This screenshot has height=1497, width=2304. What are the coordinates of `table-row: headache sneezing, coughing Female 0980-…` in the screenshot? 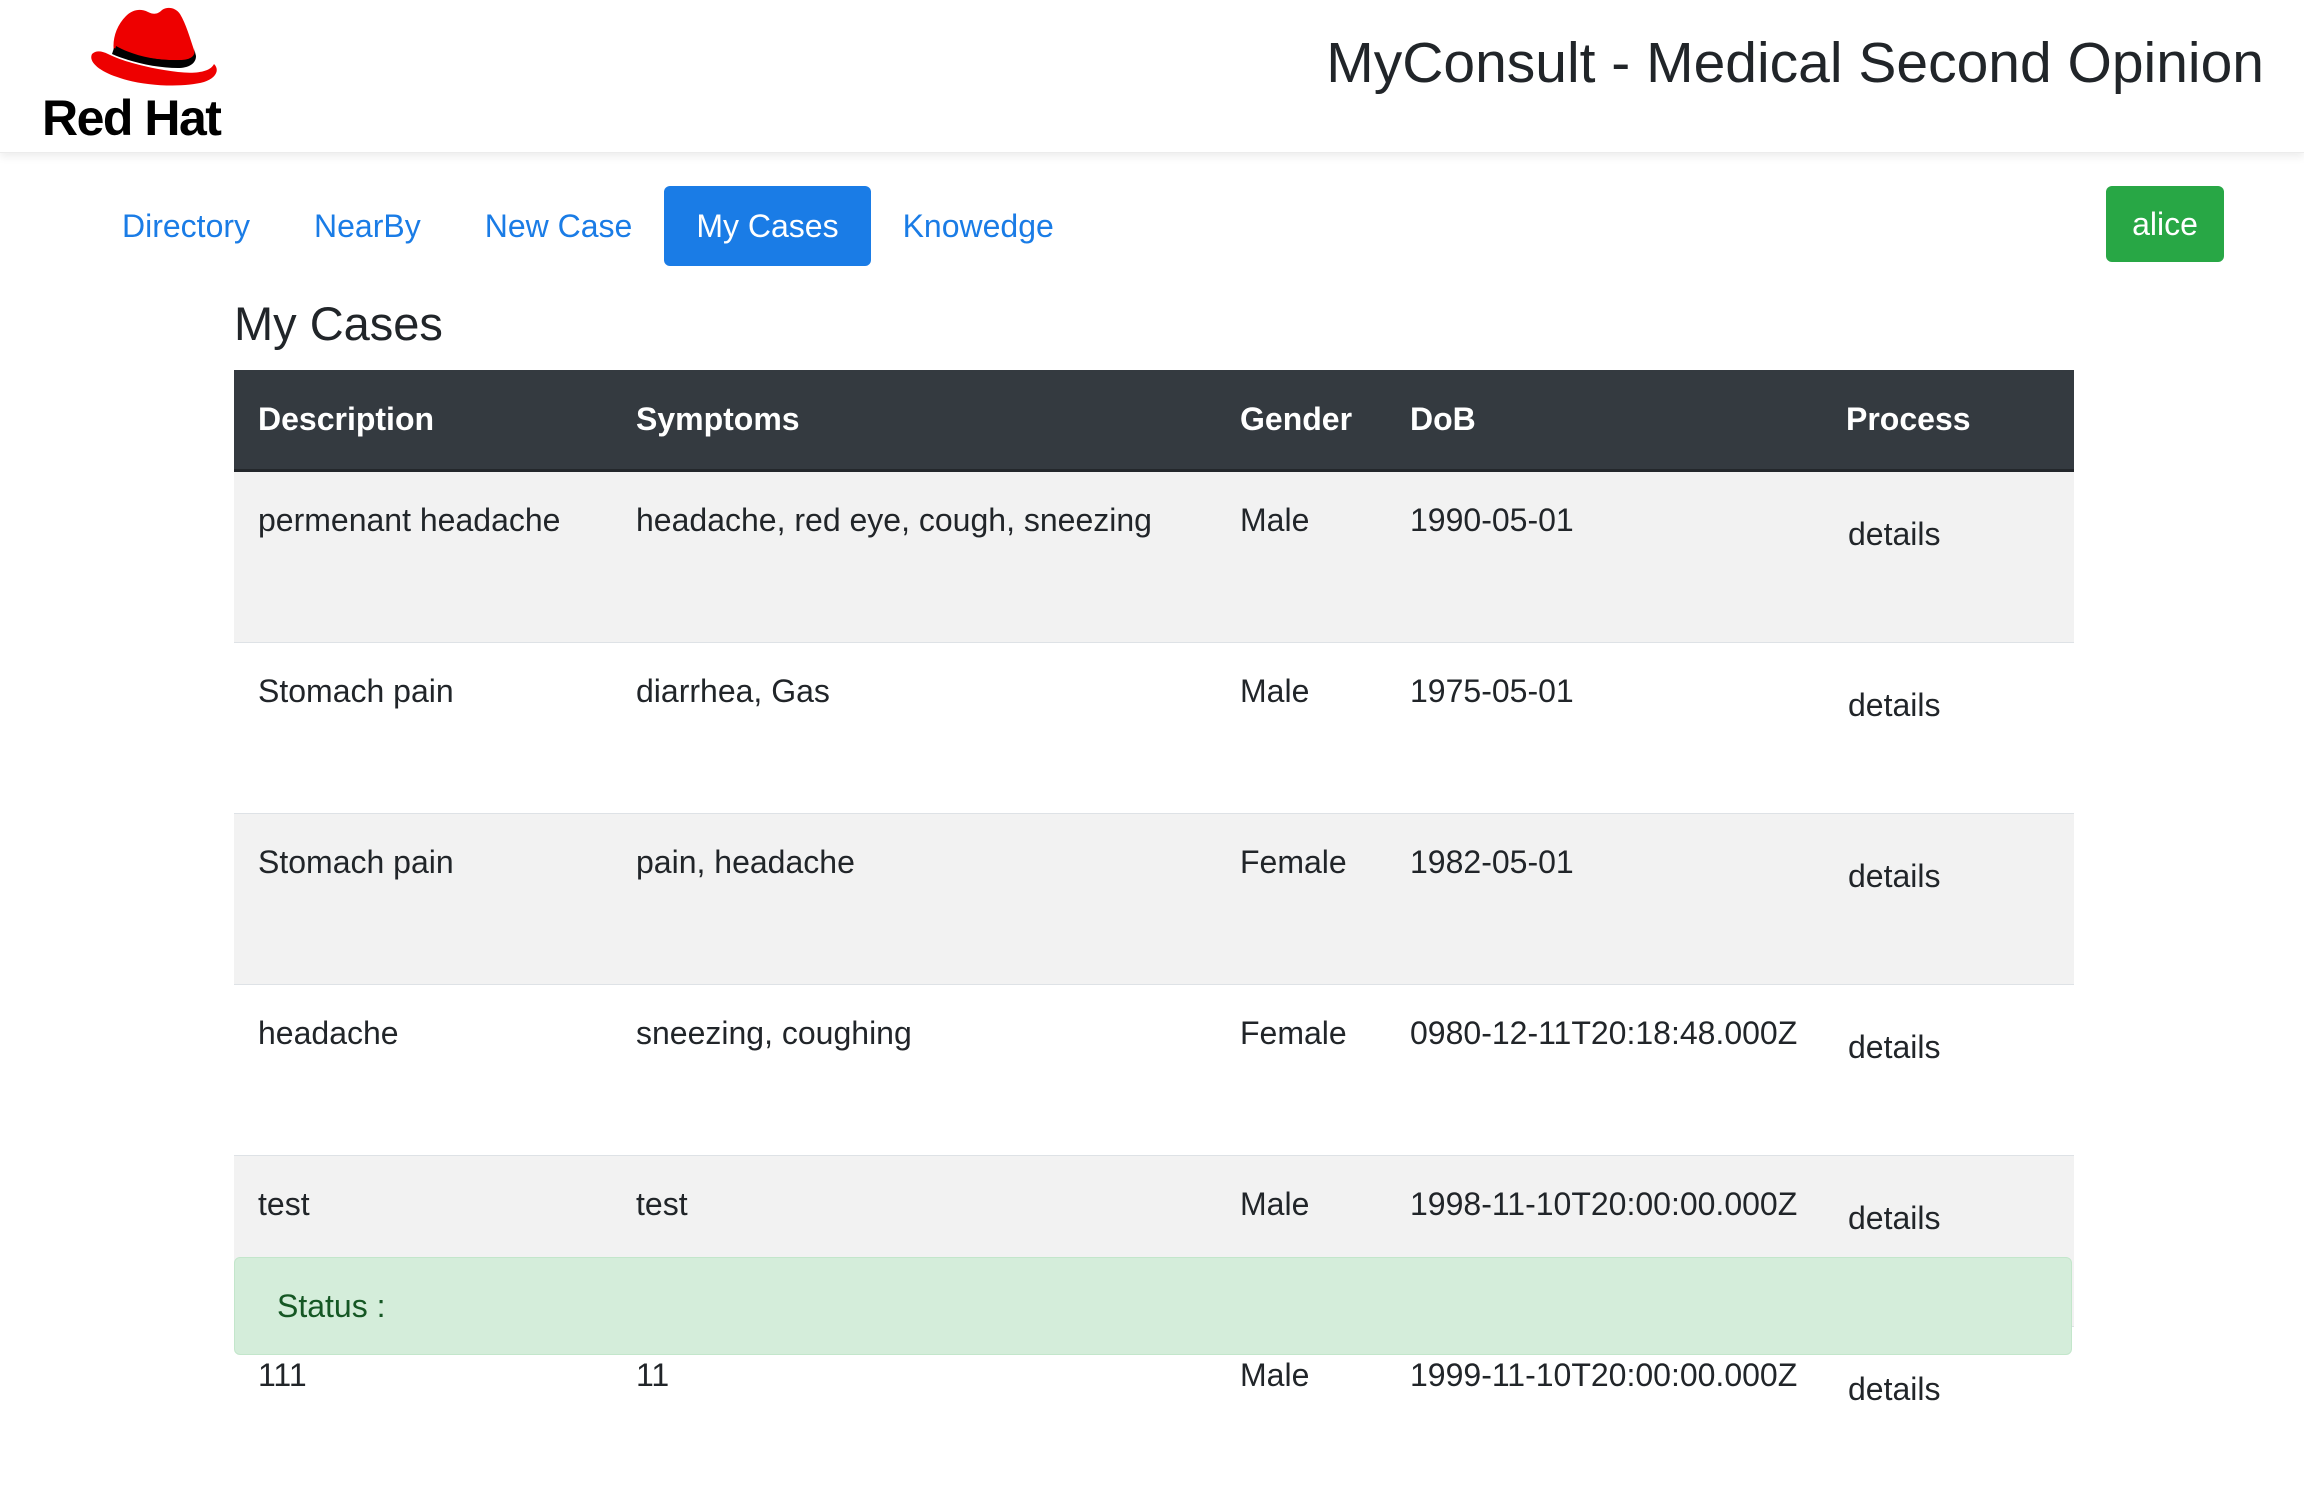 It's located at (1154, 1069).